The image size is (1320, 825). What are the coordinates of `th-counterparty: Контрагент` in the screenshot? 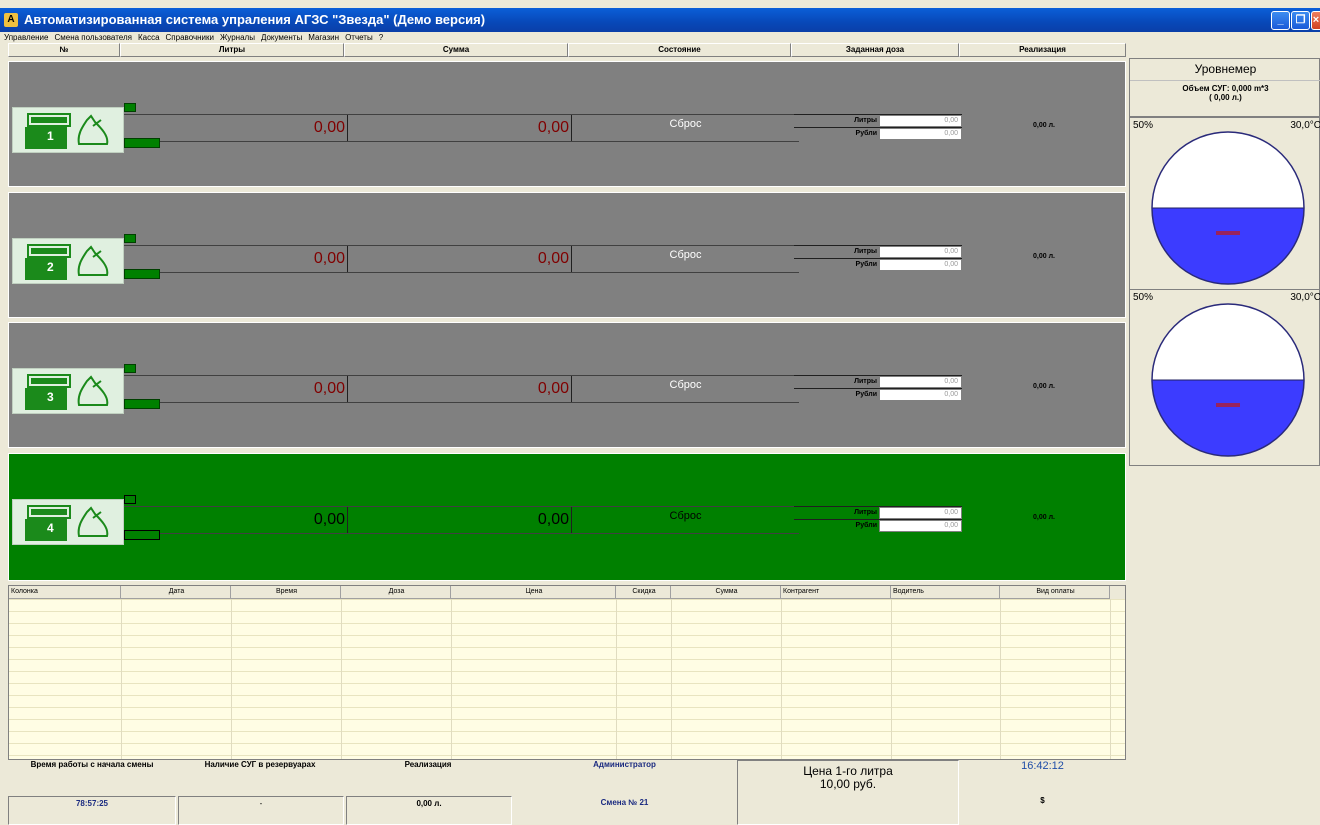 It's located at (836, 592).